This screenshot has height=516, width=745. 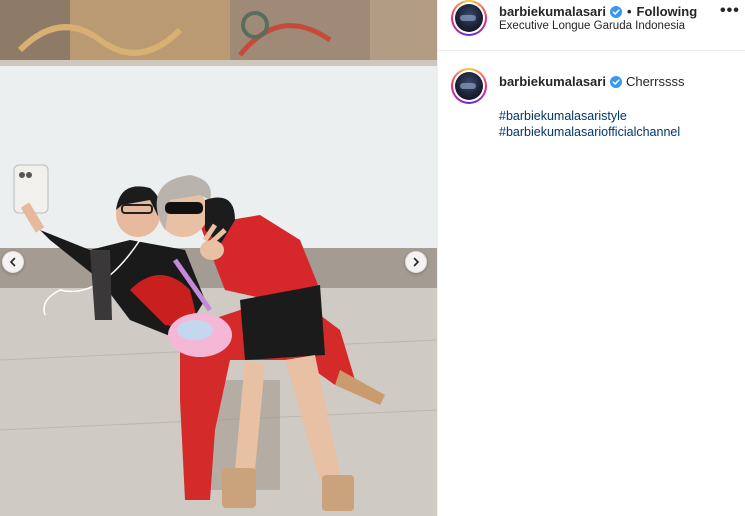 What do you see at coordinates (589, 116) in the screenshot?
I see `hashtag-link: #barbiekumalasaristyle` at bounding box center [589, 116].